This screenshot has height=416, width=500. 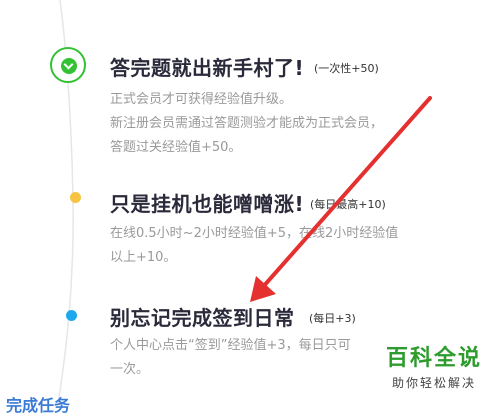 I want to click on step-3-title: 别忘记完成签到日常, so click(x=202, y=318).